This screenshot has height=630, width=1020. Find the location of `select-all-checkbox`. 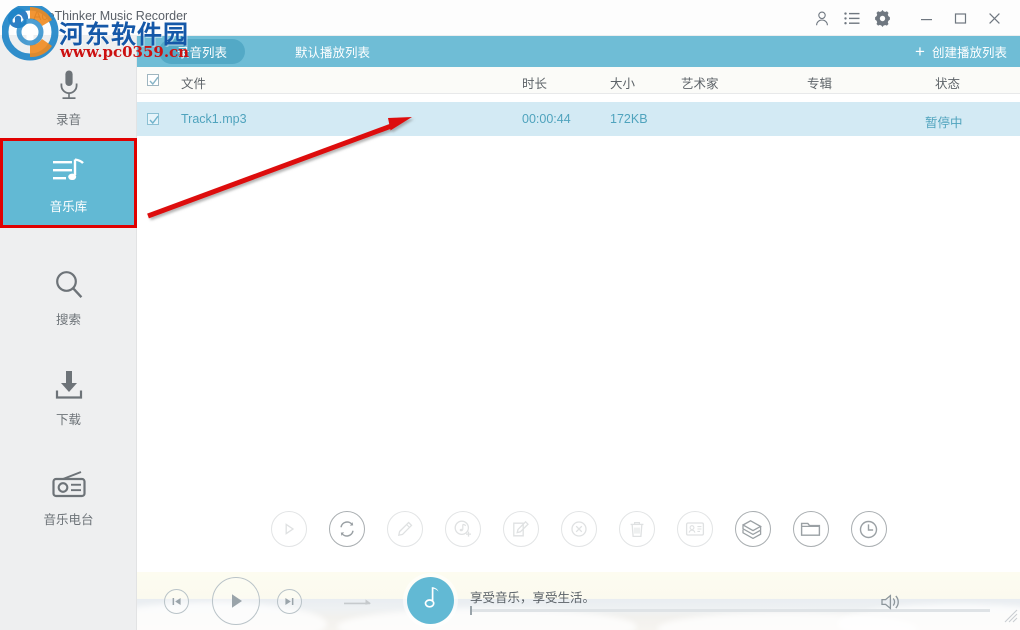

select-all-checkbox is located at coordinates (153, 80).